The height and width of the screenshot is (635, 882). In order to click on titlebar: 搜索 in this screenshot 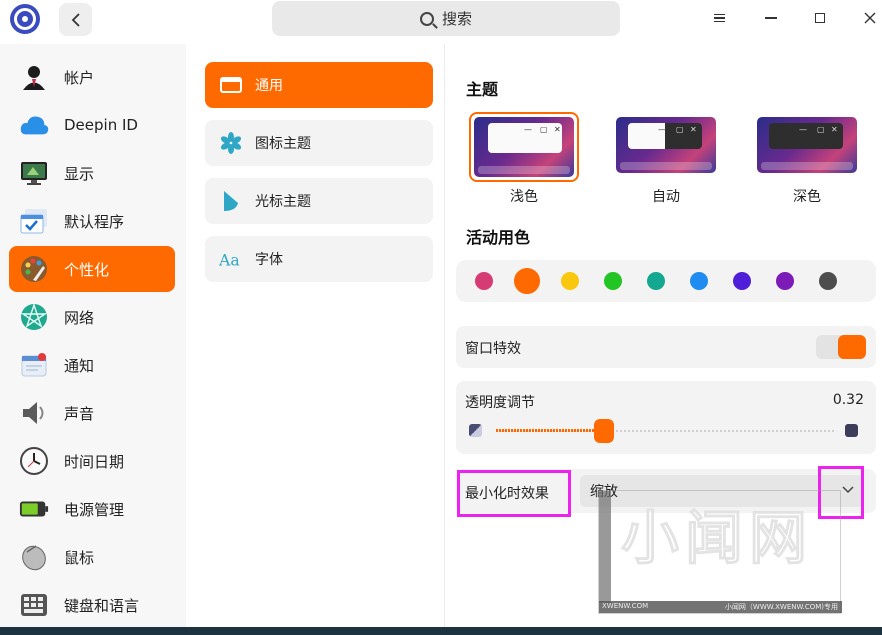, I will do `click(441, 22)`.